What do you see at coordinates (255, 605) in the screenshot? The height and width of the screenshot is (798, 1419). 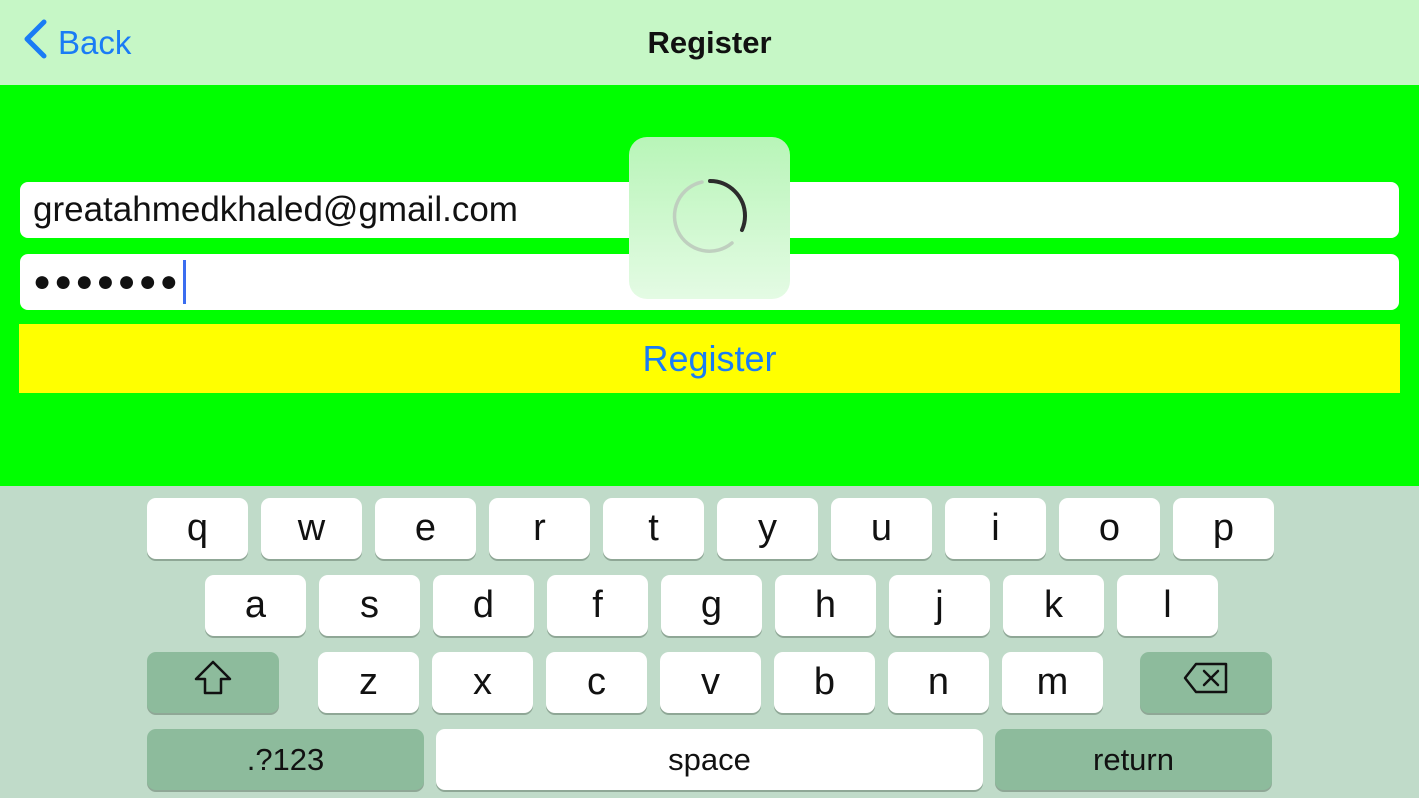 I see `key-a: a` at bounding box center [255, 605].